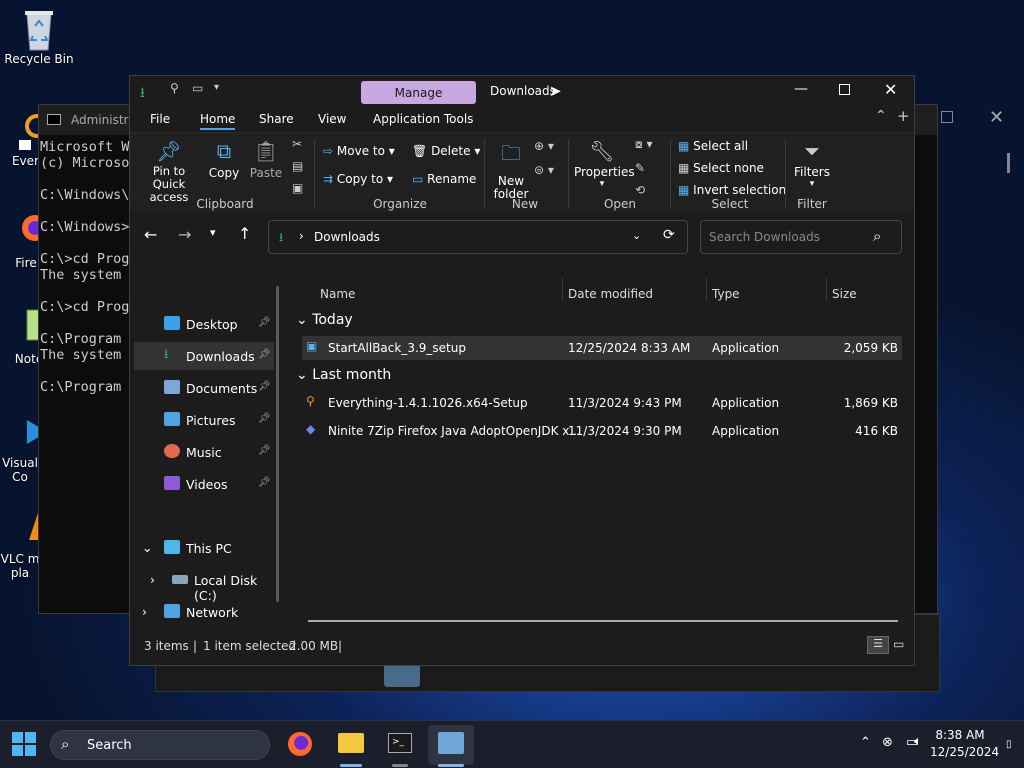 The height and width of the screenshot is (768, 1024). Describe the element at coordinates (297, 144) in the screenshot. I see `cut-icon: ✂` at that location.